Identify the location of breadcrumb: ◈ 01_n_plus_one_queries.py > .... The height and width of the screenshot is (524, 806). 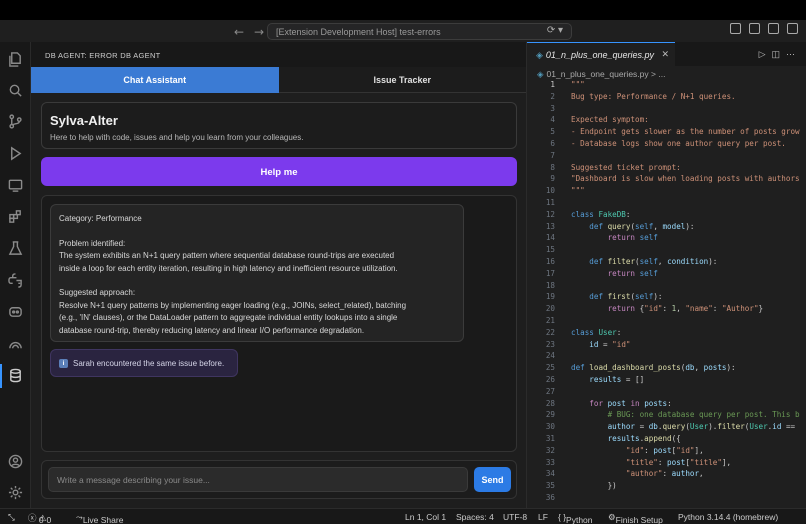
(601, 74).